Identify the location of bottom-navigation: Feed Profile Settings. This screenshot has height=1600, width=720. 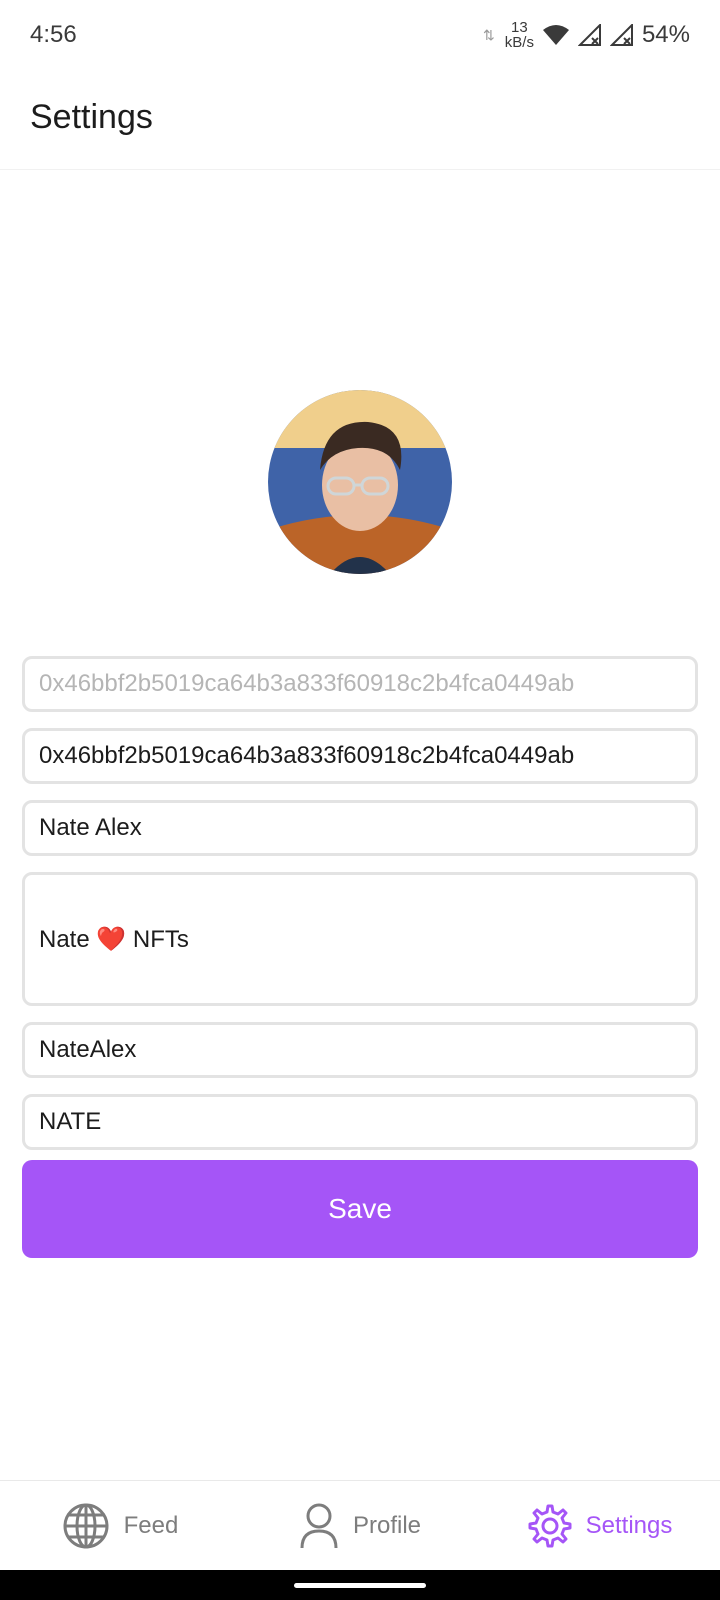
(360, 1525).